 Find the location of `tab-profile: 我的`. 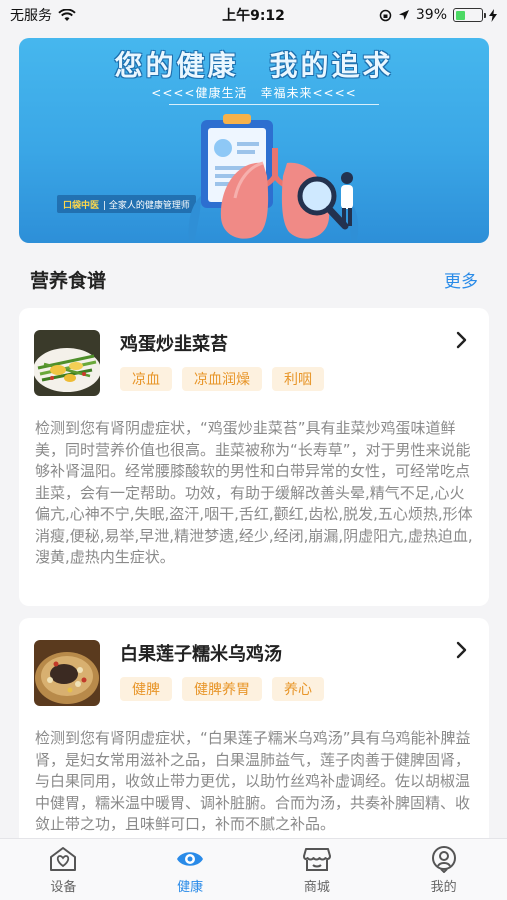

tab-profile: 我的 is located at coordinates (444, 870).